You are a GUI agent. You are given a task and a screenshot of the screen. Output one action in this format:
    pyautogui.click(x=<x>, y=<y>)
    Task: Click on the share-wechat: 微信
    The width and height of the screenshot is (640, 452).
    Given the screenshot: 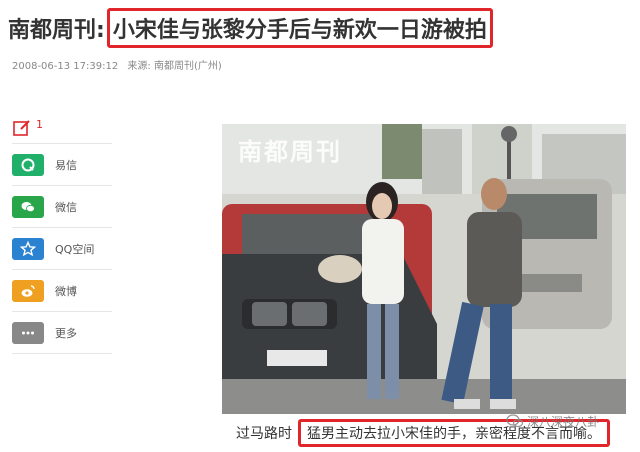 What is the action you would take?
    pyautogui.click(x=62, y=207)
    